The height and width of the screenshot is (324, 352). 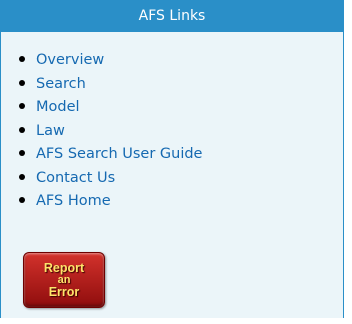 I want to click on link-overview: Overview, so click(x=70, y=60).